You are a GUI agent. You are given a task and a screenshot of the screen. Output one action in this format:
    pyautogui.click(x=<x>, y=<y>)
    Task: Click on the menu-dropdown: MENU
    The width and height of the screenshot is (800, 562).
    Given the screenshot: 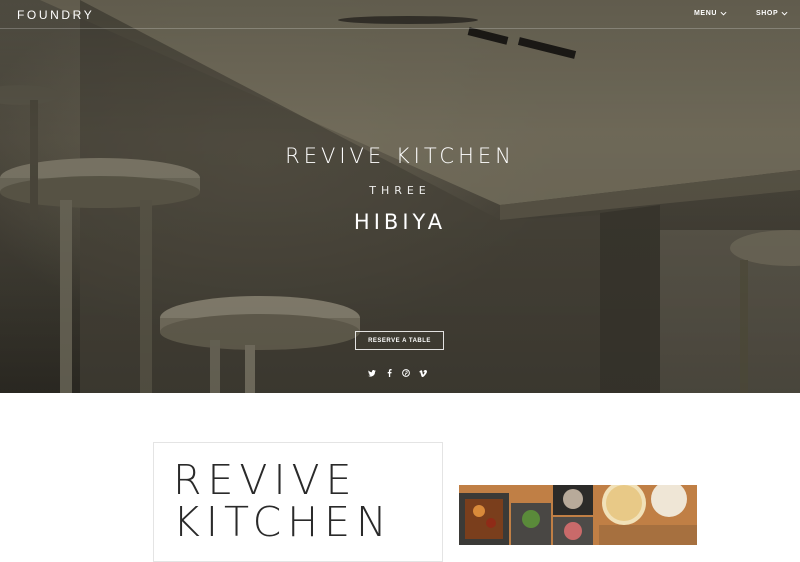 What is the action you would take?
    pyautogui.click(x=710, y=13)
    